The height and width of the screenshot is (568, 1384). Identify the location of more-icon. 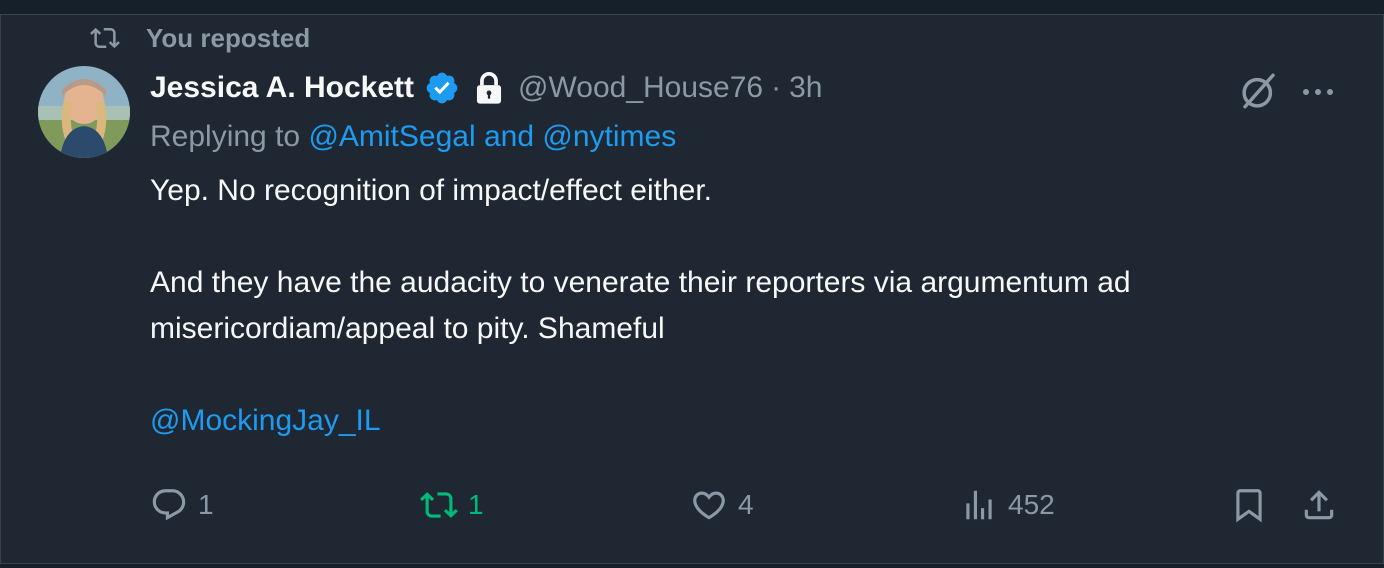
(1318, 92).